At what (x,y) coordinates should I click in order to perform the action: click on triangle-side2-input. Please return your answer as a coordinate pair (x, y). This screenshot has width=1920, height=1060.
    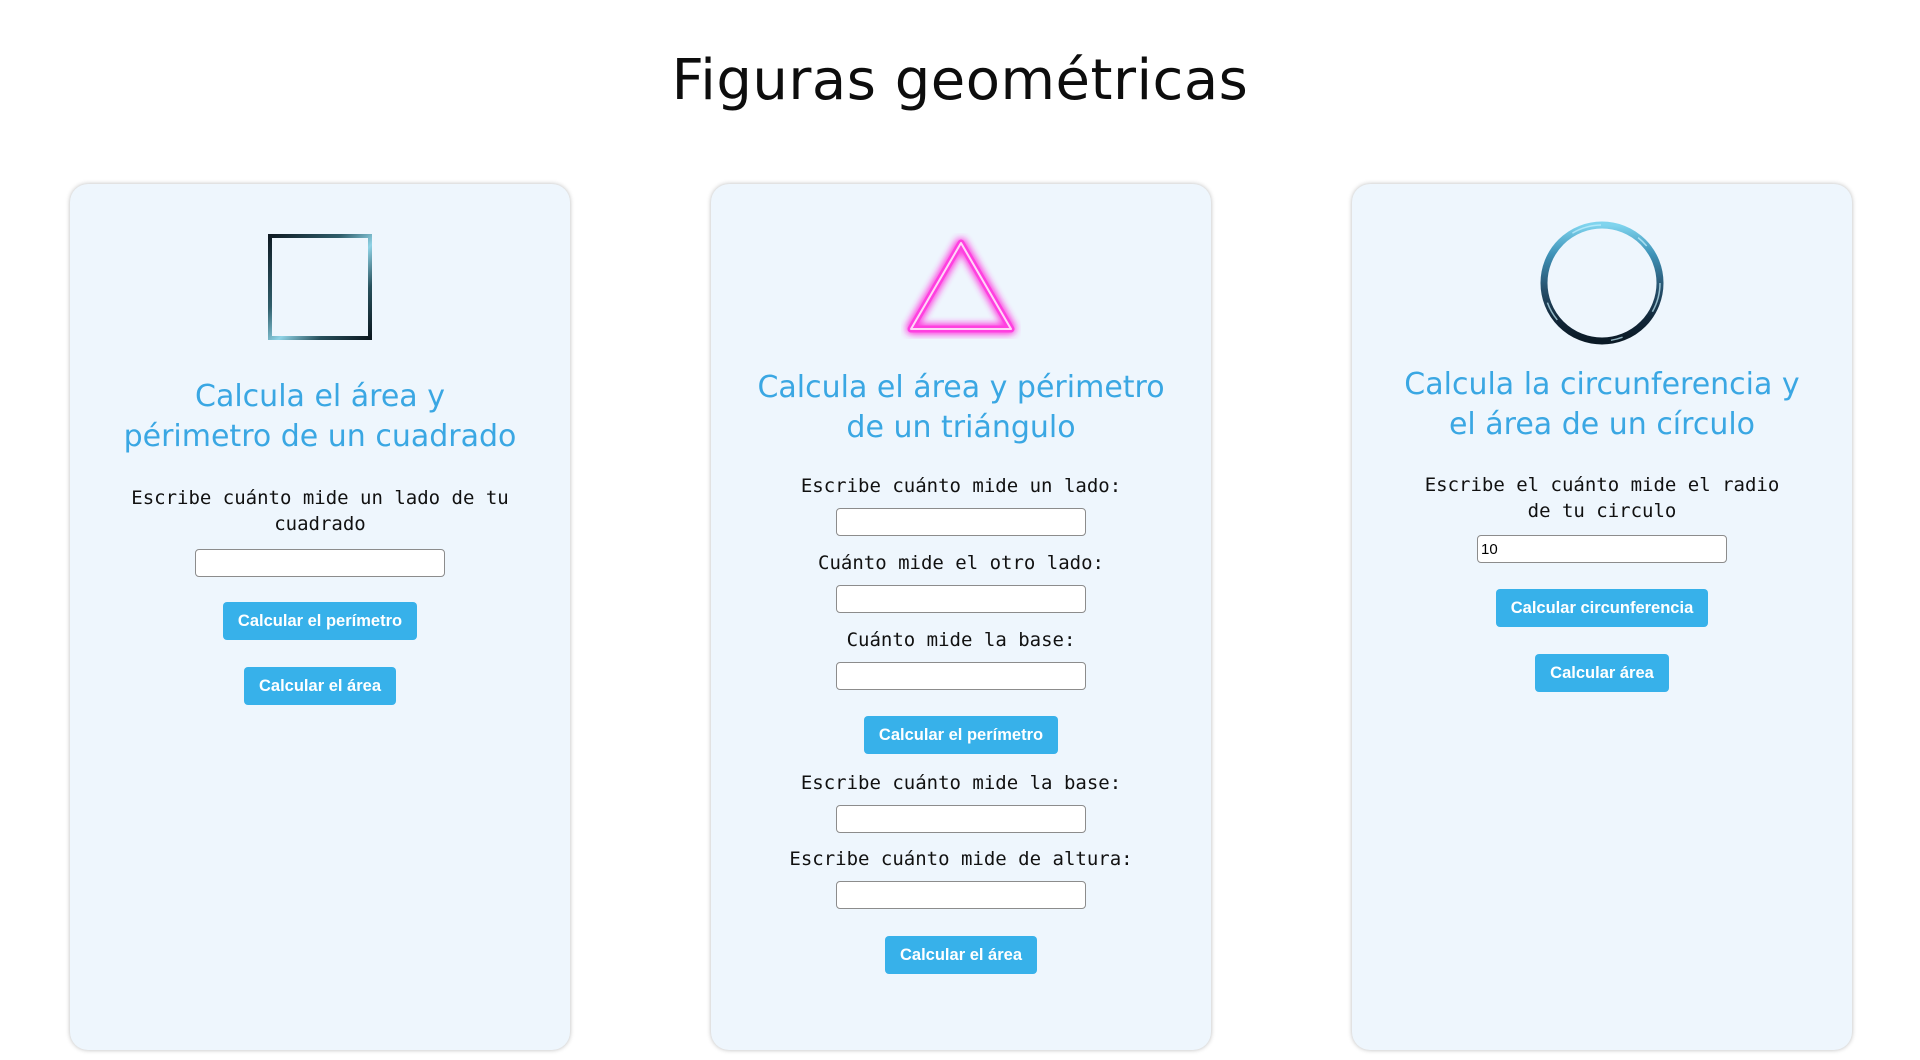
    Looking at the image, I should click on (961, 599).